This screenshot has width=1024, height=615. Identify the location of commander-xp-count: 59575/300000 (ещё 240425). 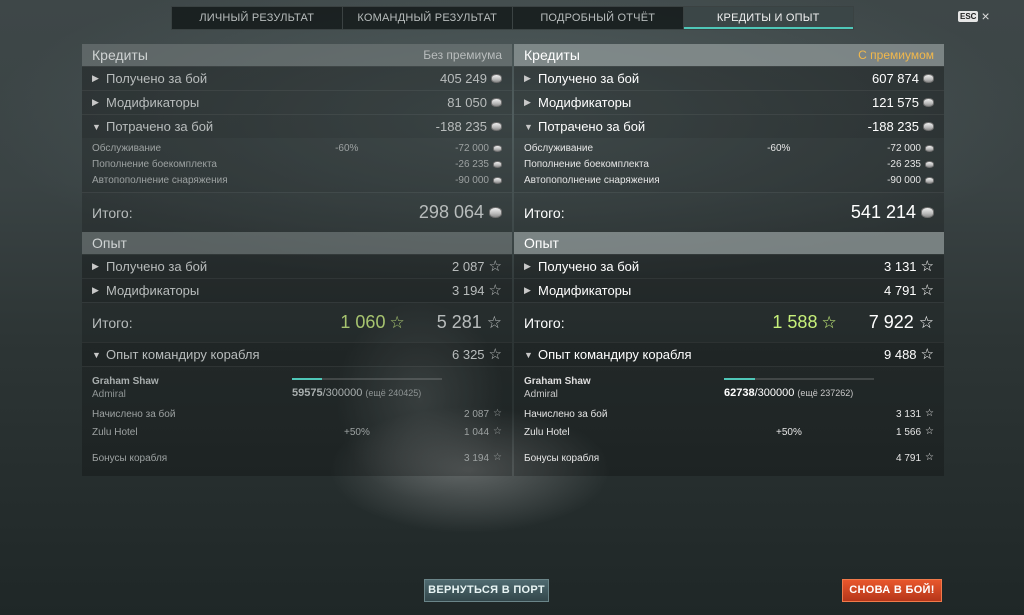
(357, 393).